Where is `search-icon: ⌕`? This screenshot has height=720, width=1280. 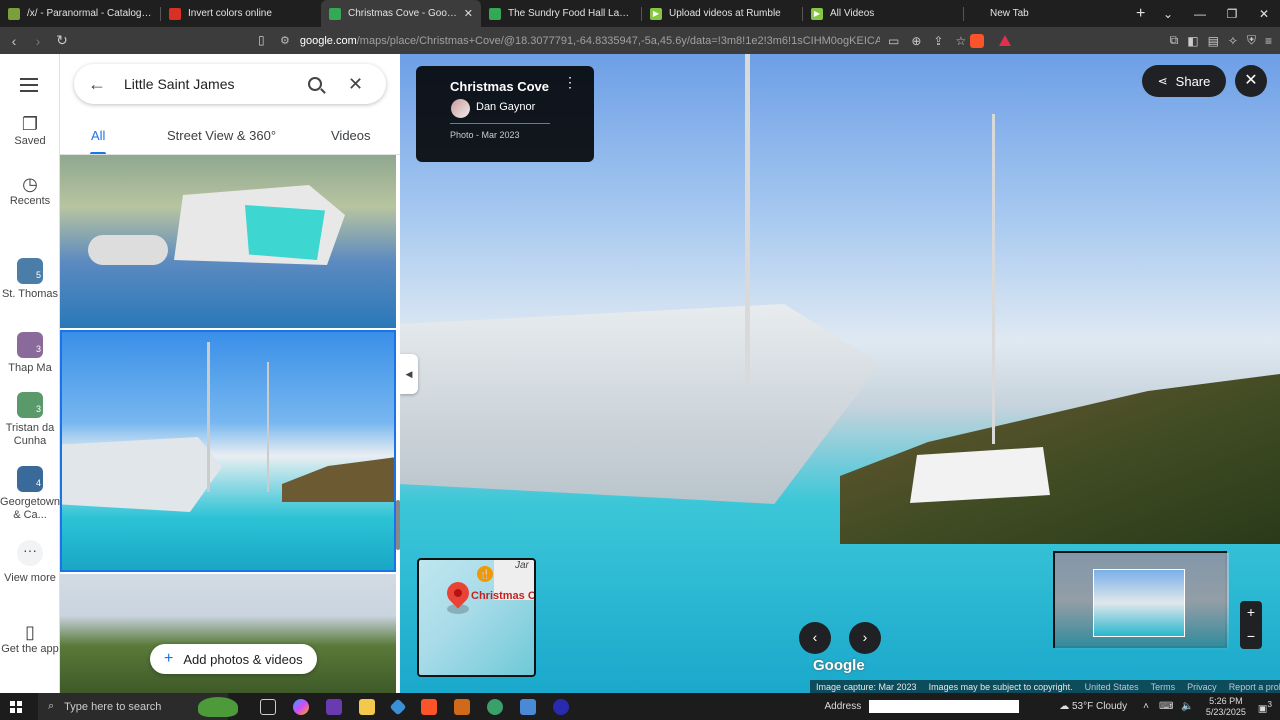
search-icon: ⌕ is located at coordinates (51, 706).